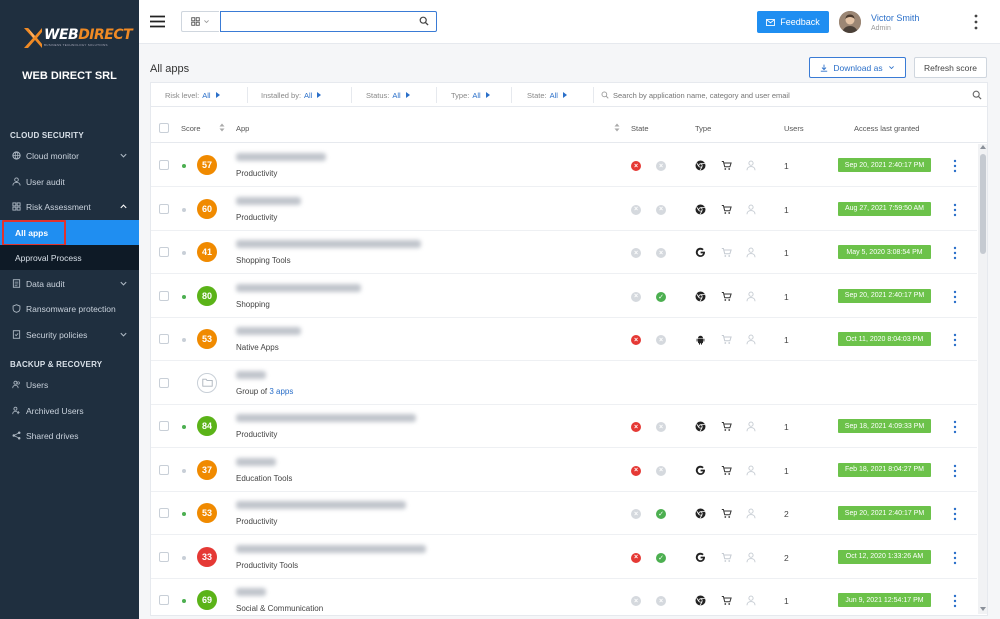 The image size is (1000, 619). Describe the element at coordinates (564, 426) in the screenshot. I see `table-row: 84 Productivity × × 1 Sep 18, 2021 4:09:33 PM` at that location.